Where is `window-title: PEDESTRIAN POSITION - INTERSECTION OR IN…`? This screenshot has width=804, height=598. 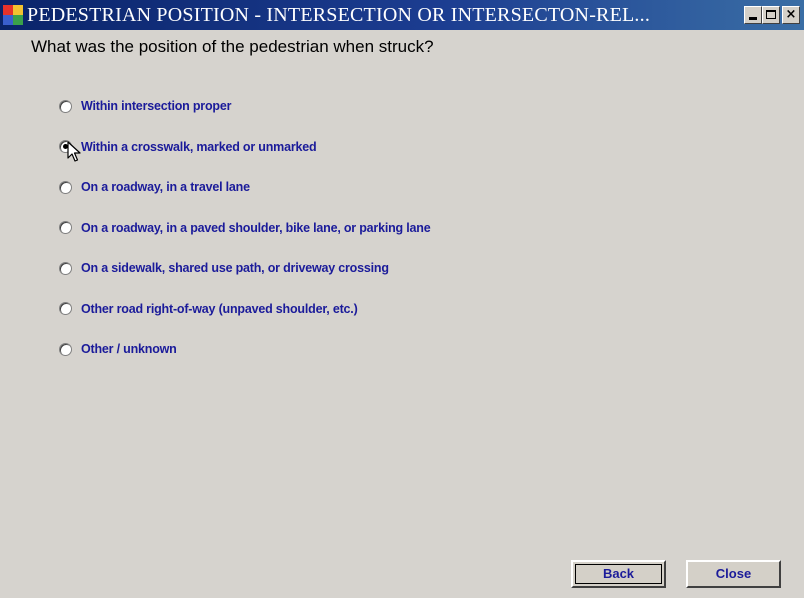
window-title: PEDESTRIAN POSITION - INTERSECTION OR IN… is located at coordinates (339, 15).